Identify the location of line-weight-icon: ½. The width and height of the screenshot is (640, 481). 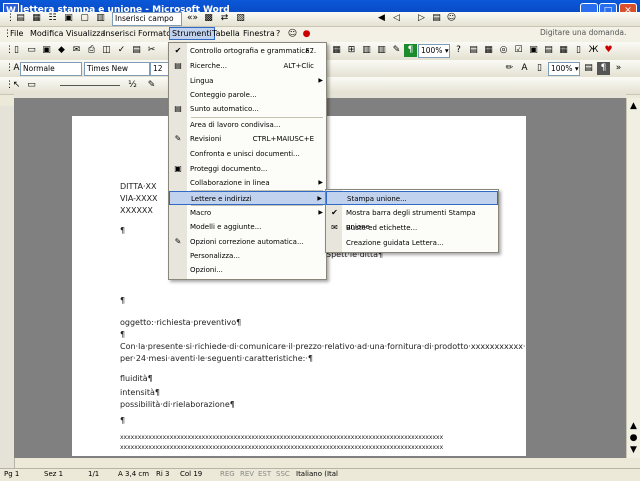
(132, 85).